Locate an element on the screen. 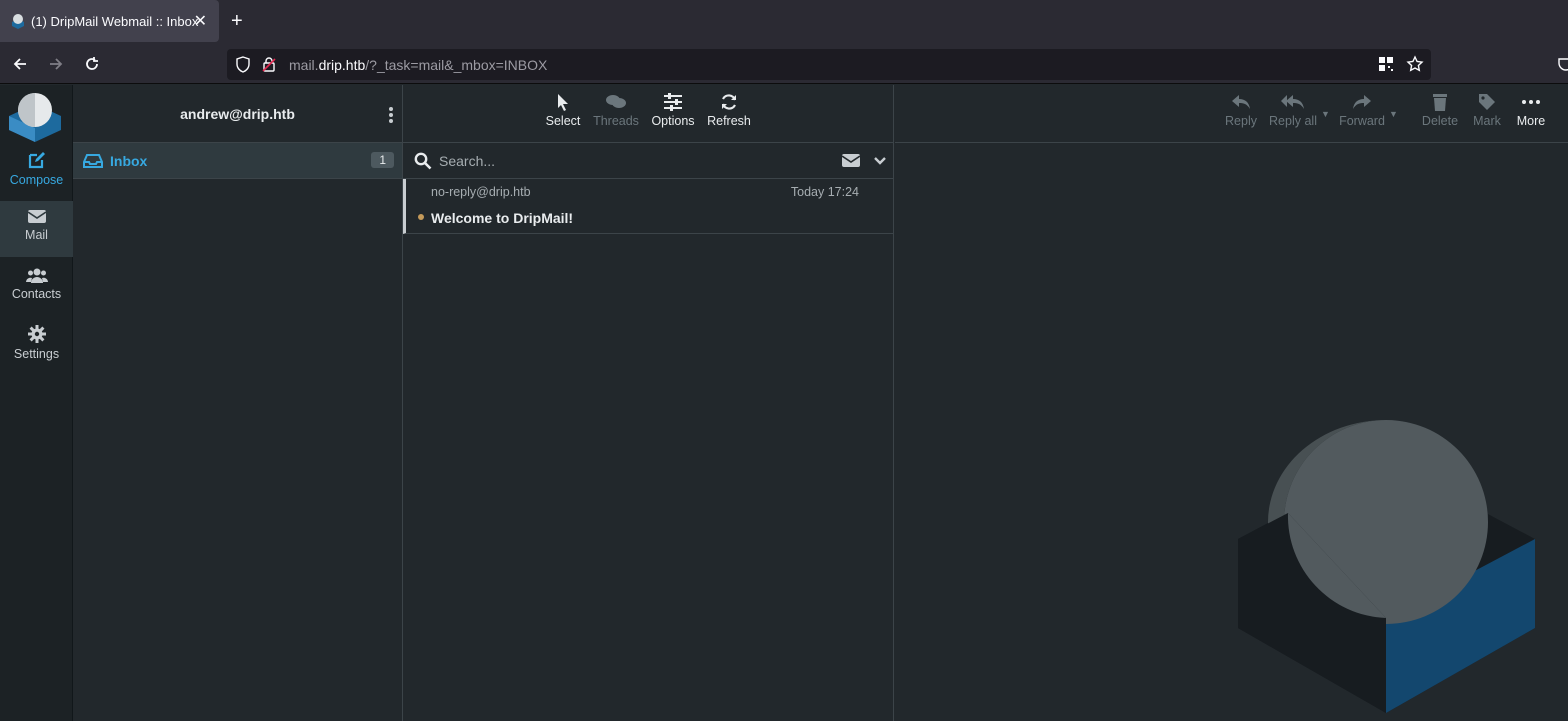  envelope-icon is located at coordinates (36, 216).